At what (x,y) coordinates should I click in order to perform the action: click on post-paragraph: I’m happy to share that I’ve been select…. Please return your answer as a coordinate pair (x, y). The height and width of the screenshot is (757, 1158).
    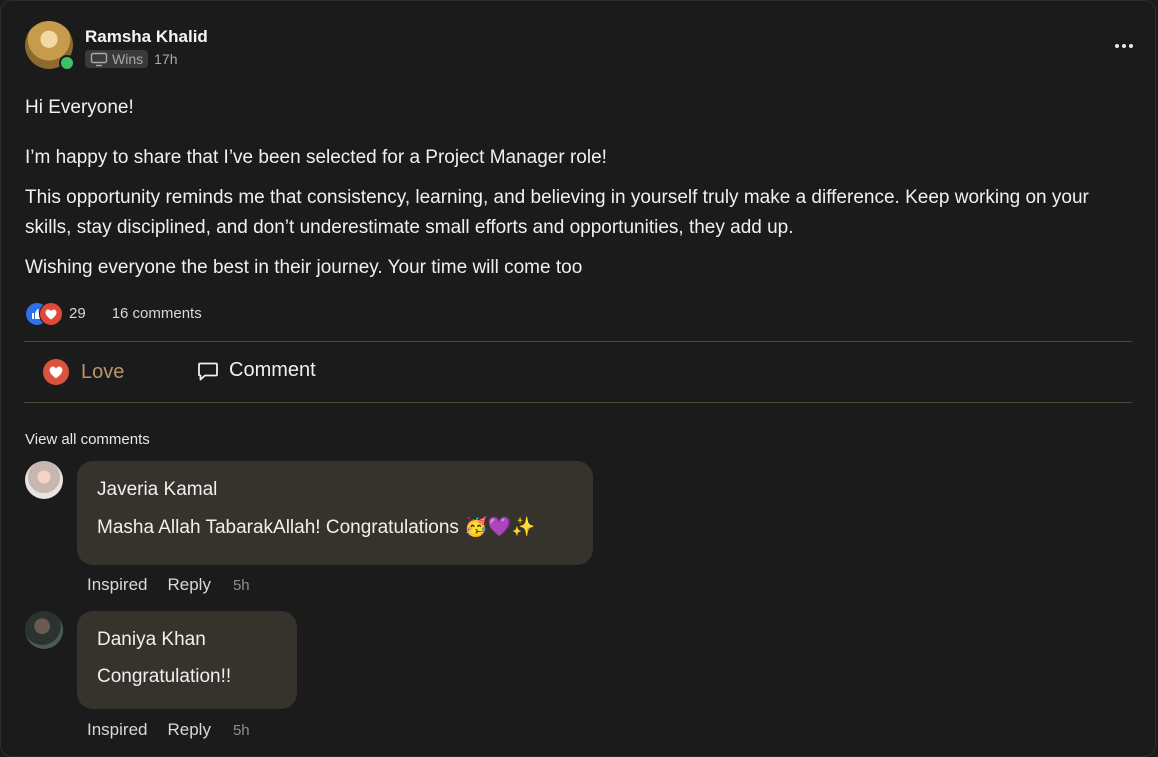
    Looking at the image, I should click on (316, 157).